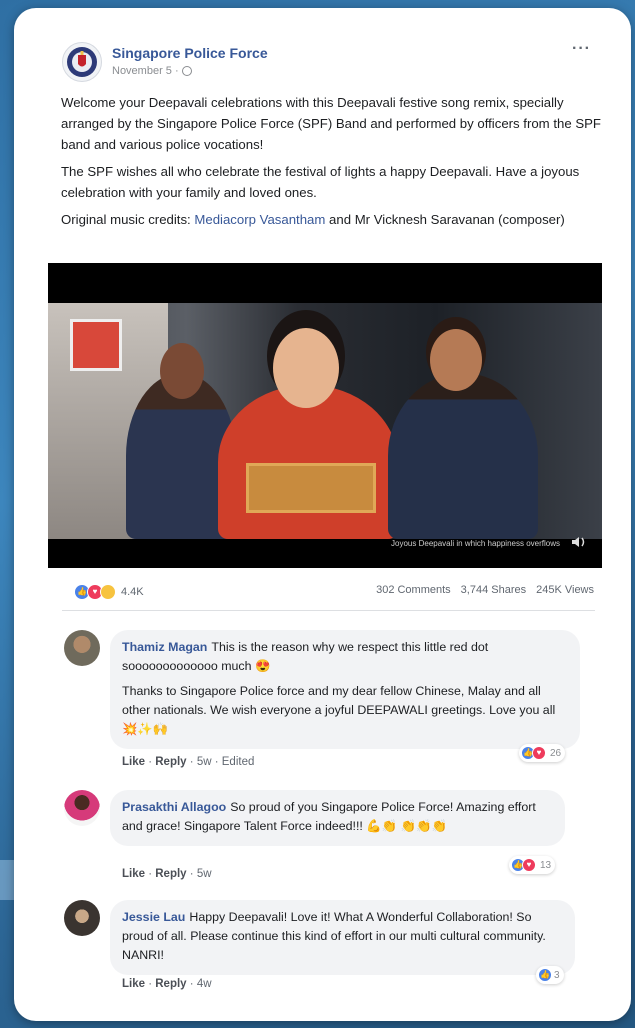 This screenshot has height=1028, width=635. I want to click on post-header: Singapore Police Force November 5 · ···, so click(326, 60).